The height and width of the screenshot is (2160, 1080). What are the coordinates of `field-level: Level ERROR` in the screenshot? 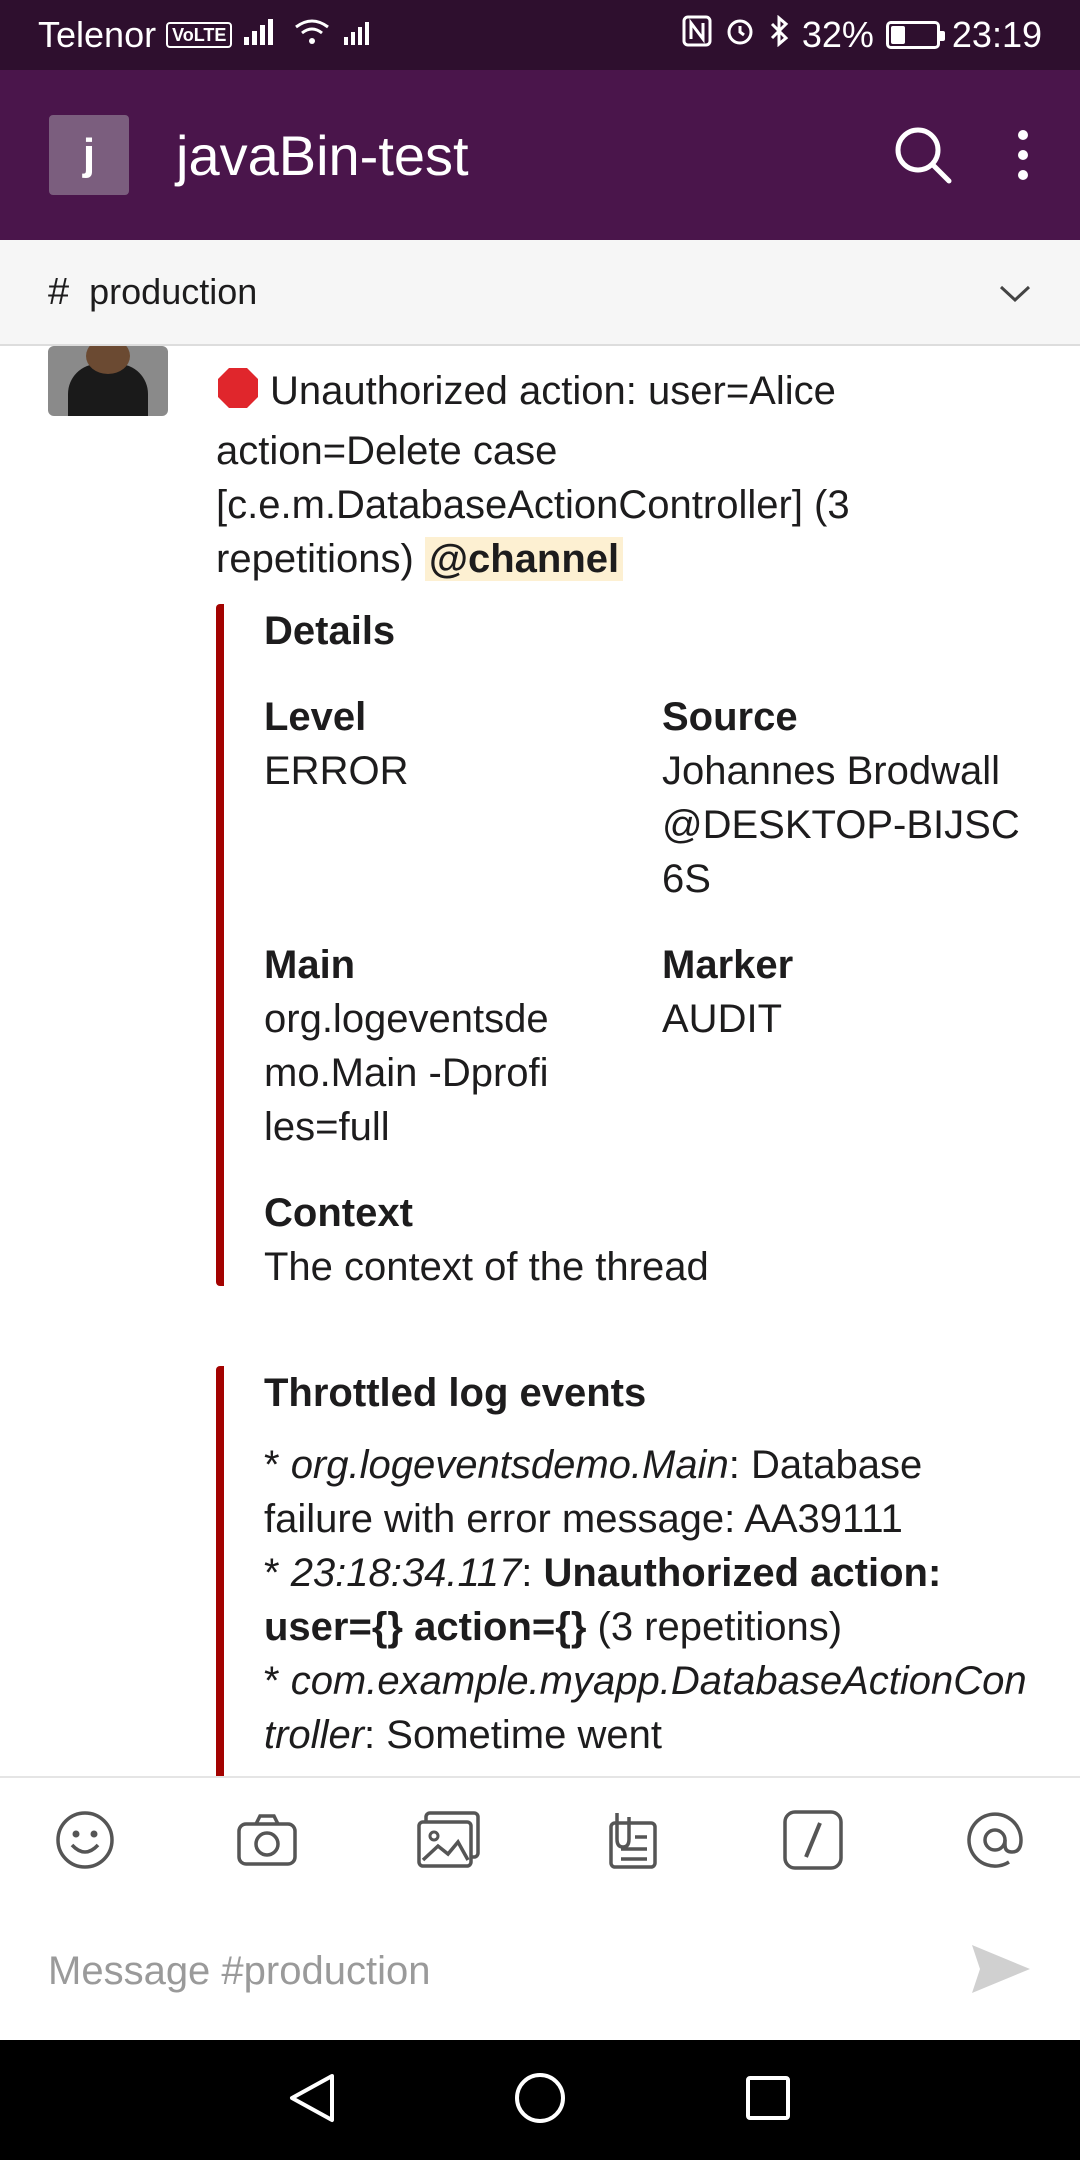 It's located at (454, 744).